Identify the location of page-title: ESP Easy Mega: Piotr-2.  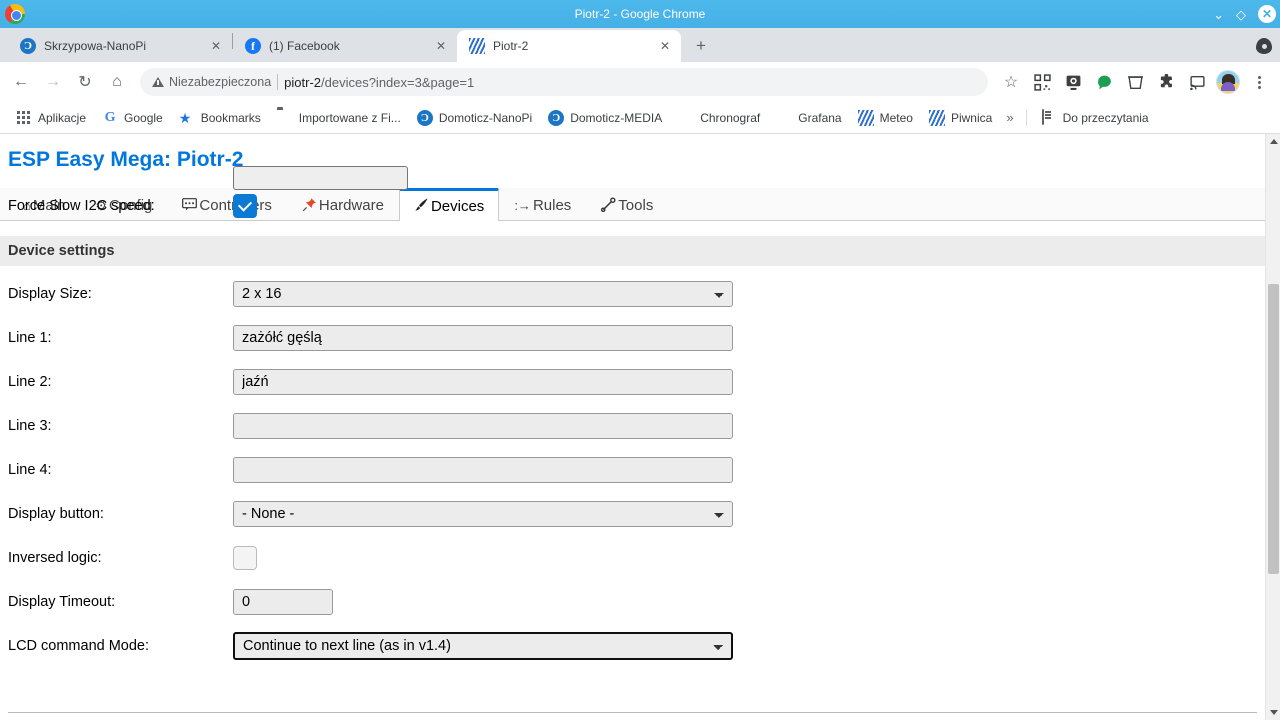
(126, 159).